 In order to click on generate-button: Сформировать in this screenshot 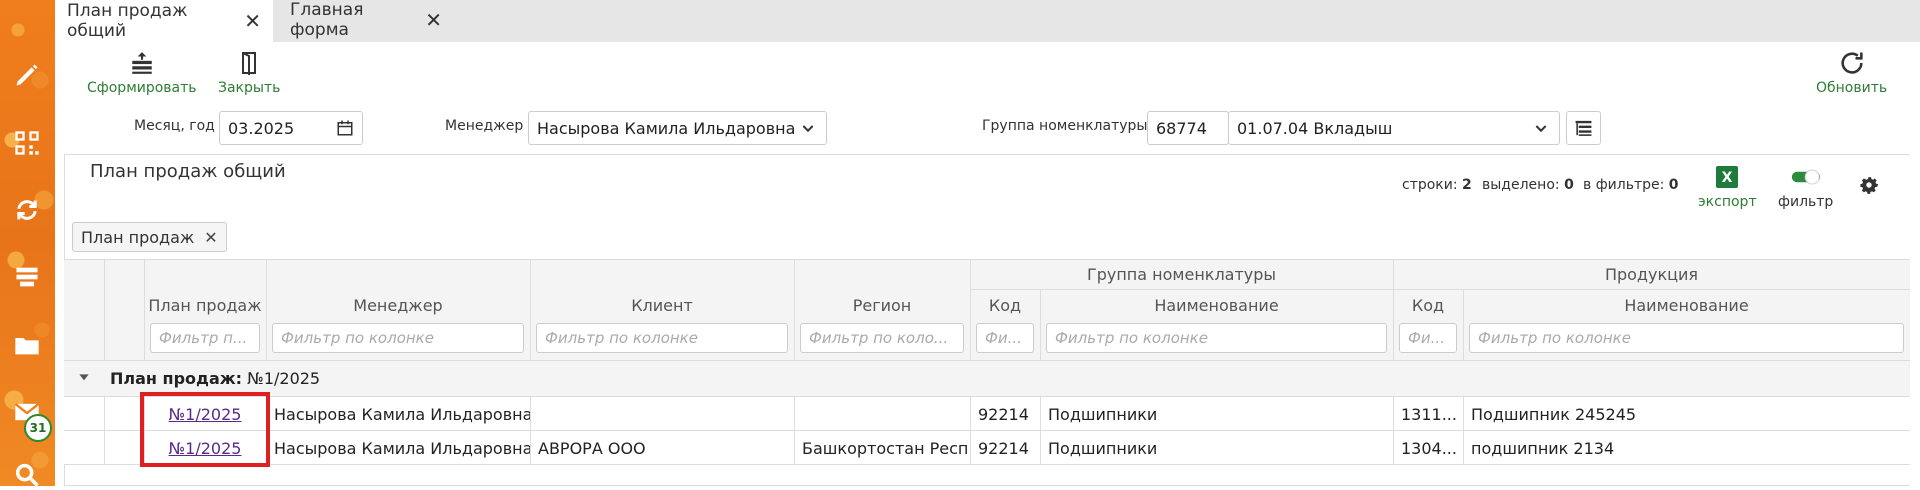, I will do `click(142, 72)`.